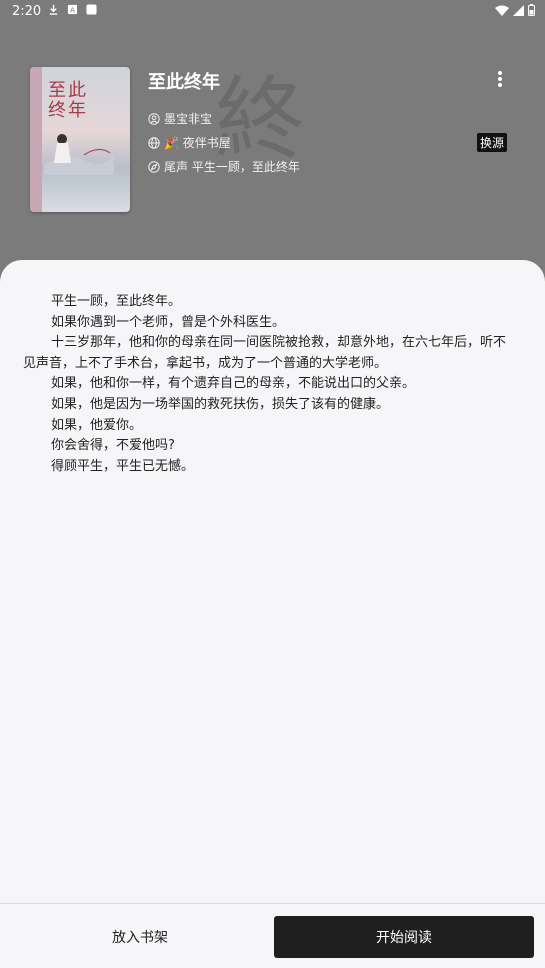  Describe the element at coordinates (113, 446) in the screenshot. I see `intro-paragraph: 你会舍得，不爱他吗?` at that location.